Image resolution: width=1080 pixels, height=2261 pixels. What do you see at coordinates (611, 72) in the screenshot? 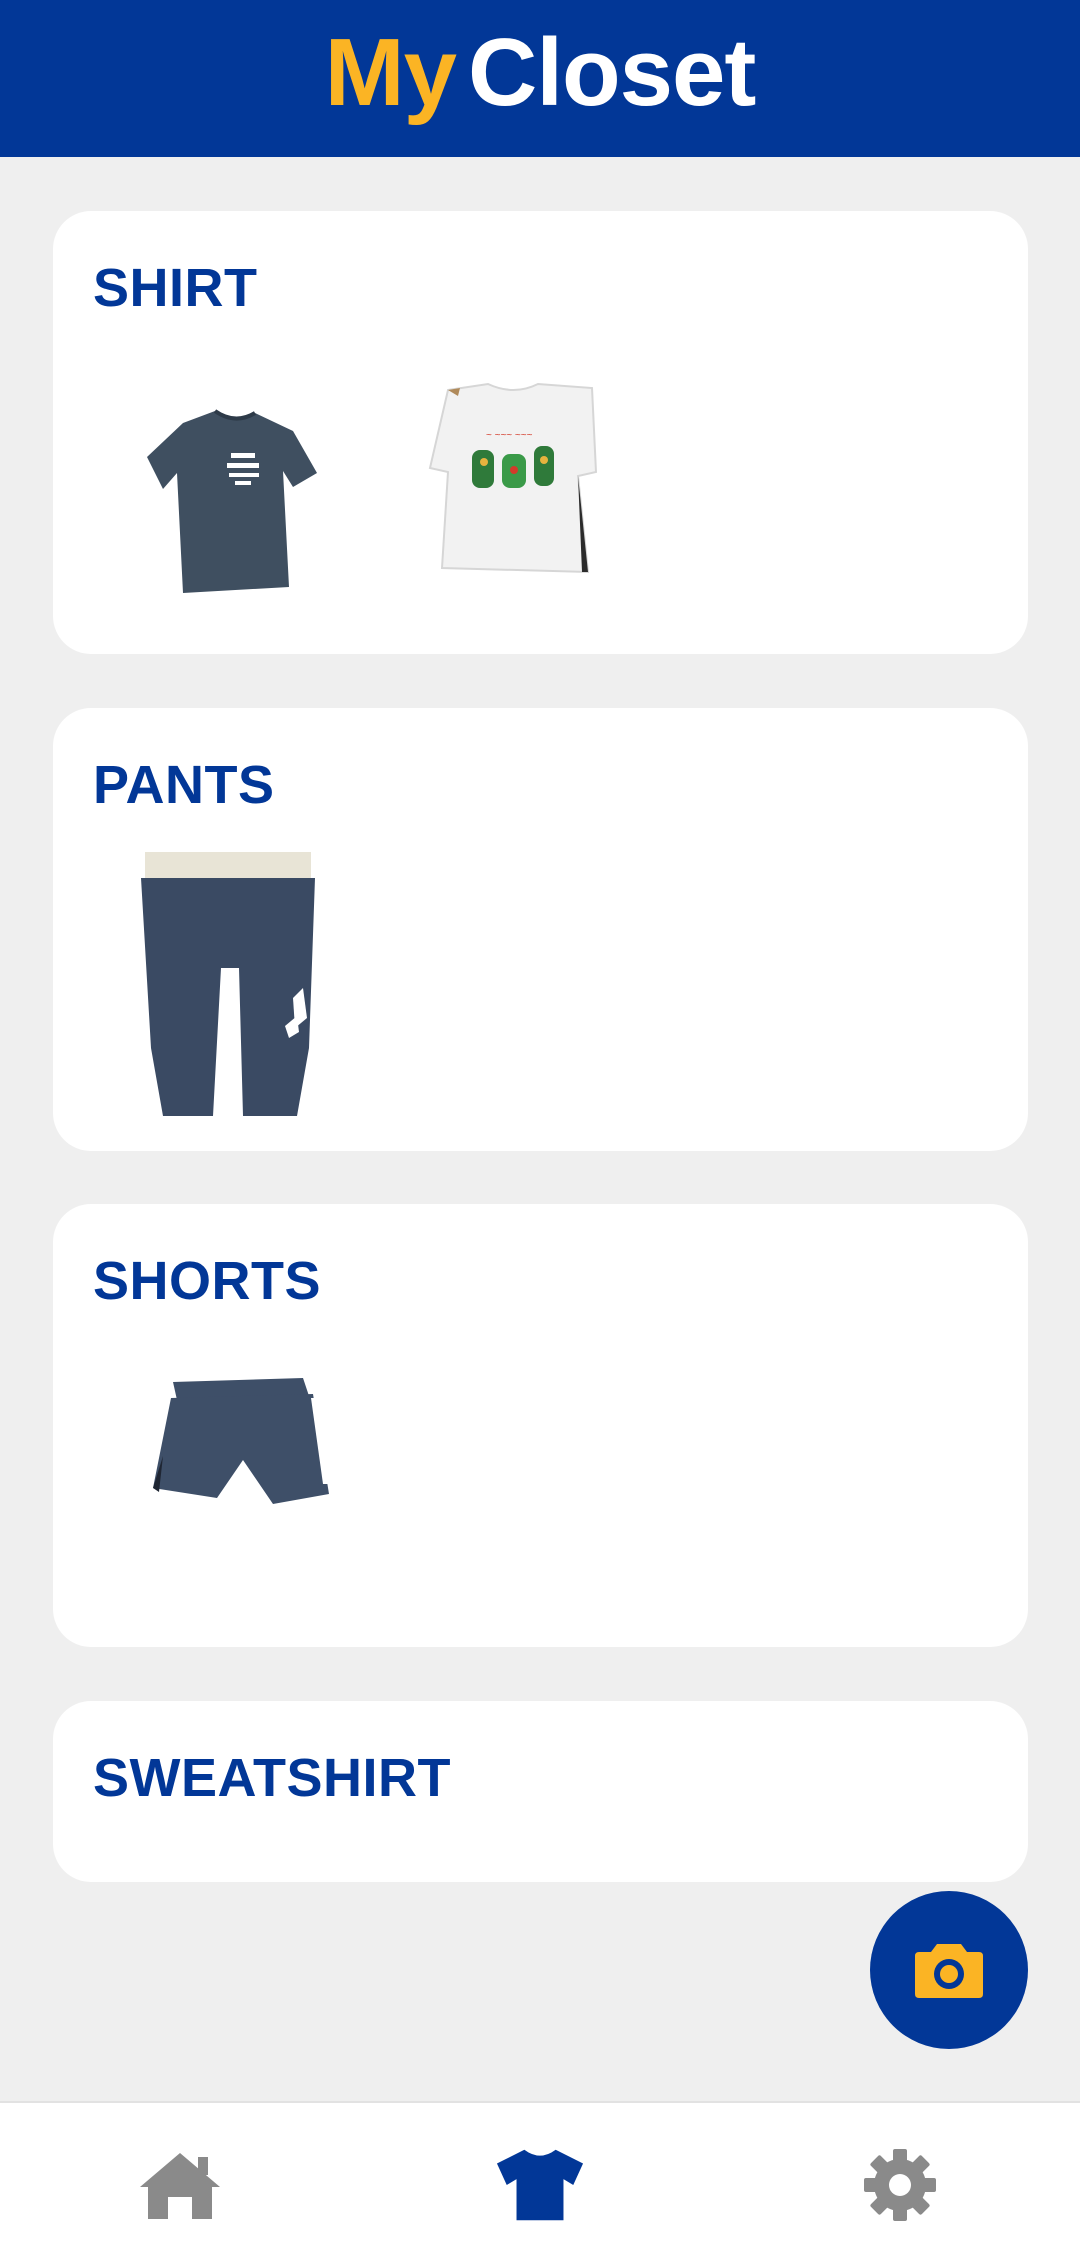
I see `title-closet: Closet` at bounding box center [611, 72].